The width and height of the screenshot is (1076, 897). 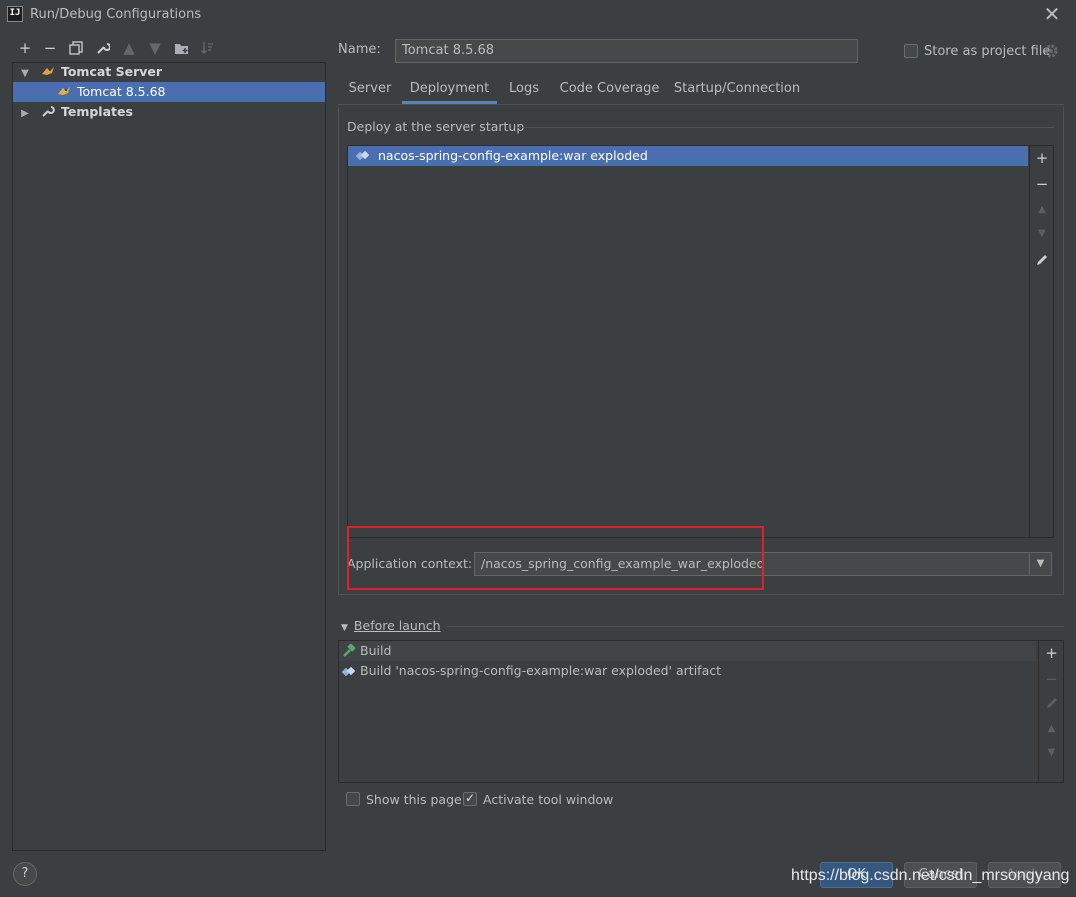 What do you see at coordinates (96, 111) in the screenshot?
I see `tree-templates-label: Templates` at bounding box center [96, 111].